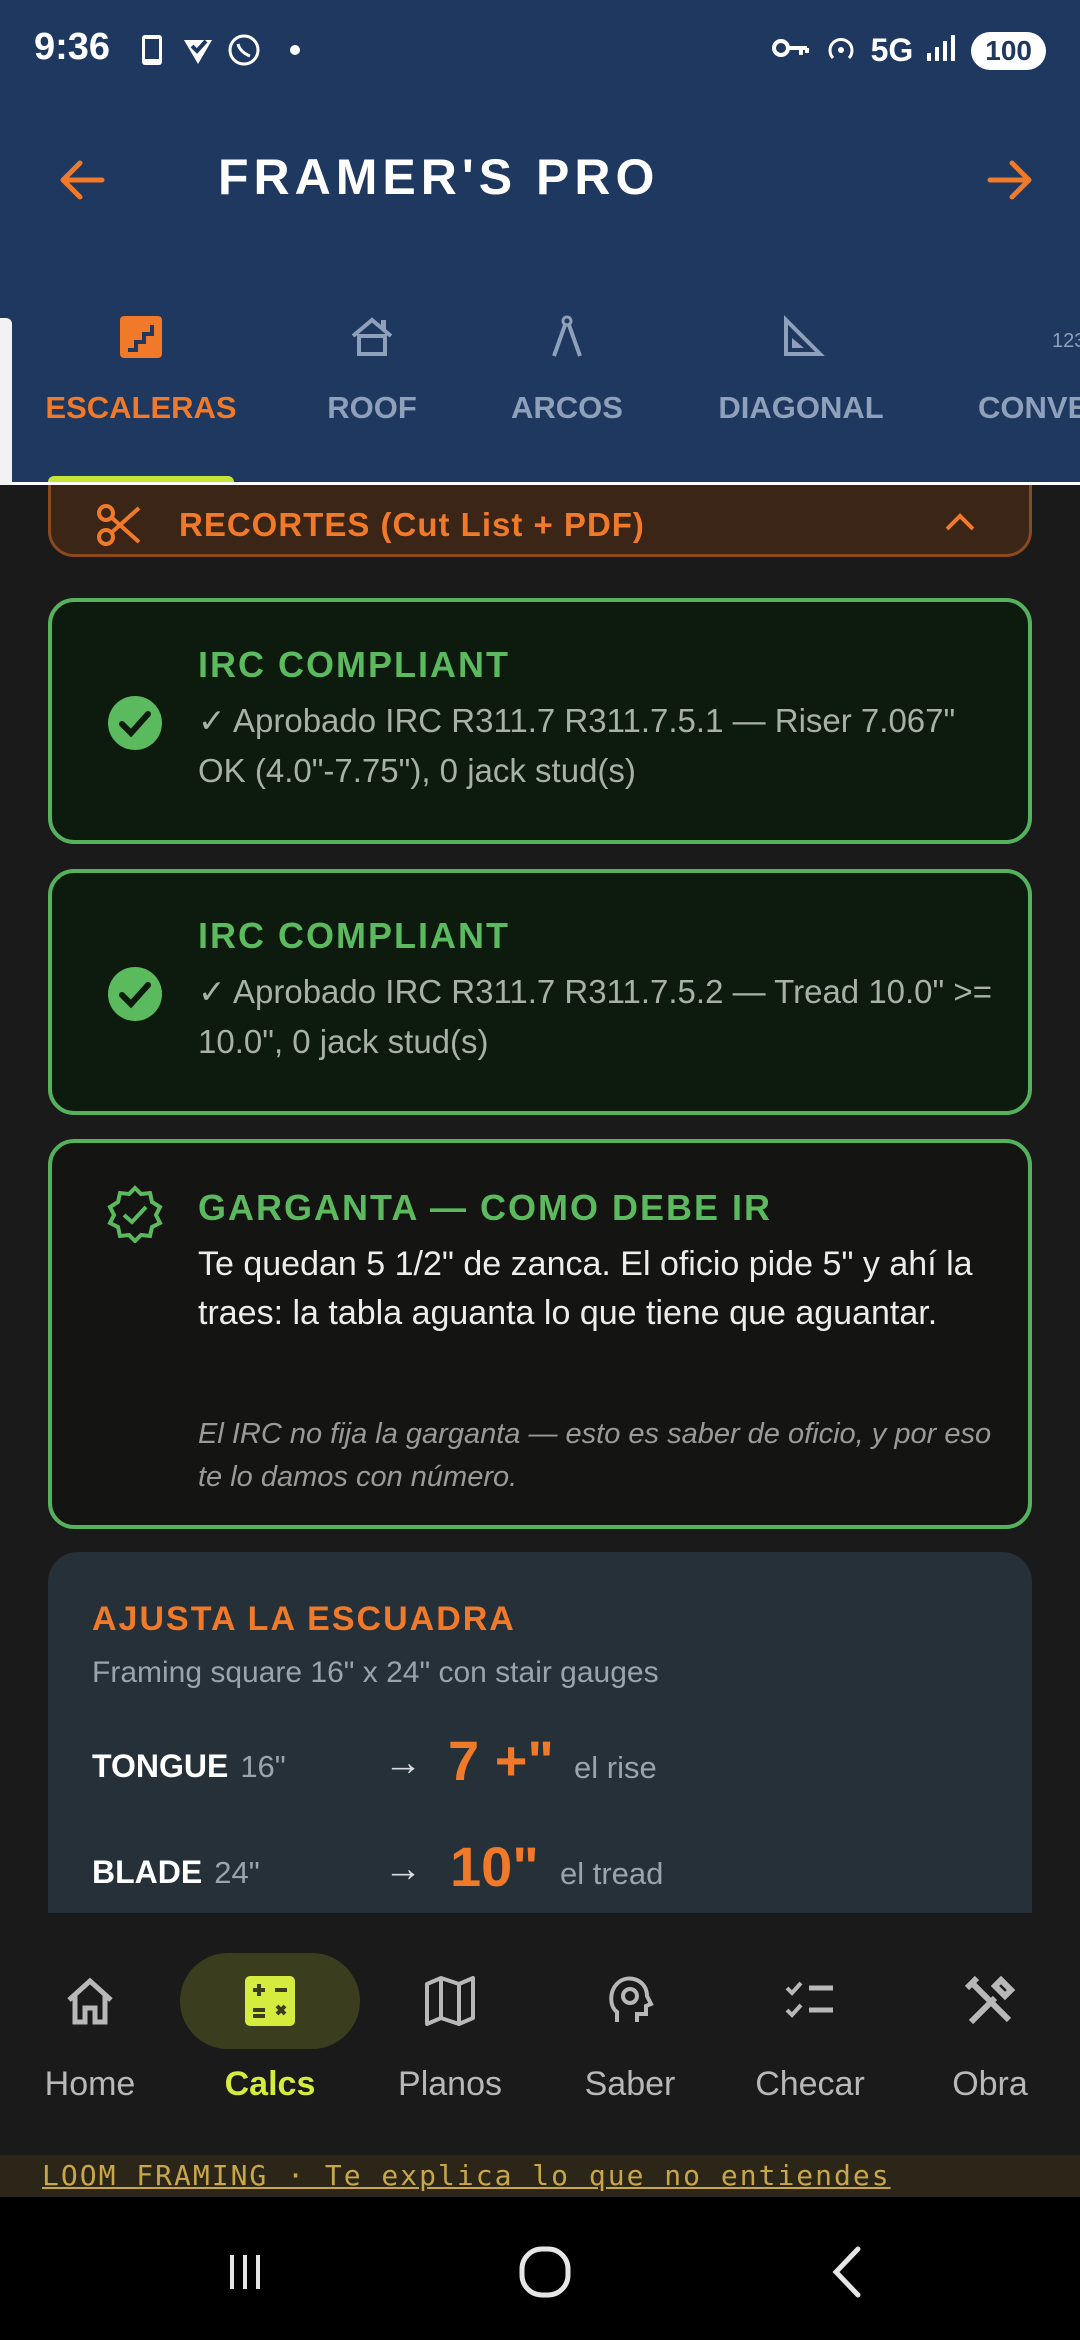  What do you see at coordinates (72, 47) in the screenshot?
I see `status-time: 9:36` at bounding box center [72, 47].